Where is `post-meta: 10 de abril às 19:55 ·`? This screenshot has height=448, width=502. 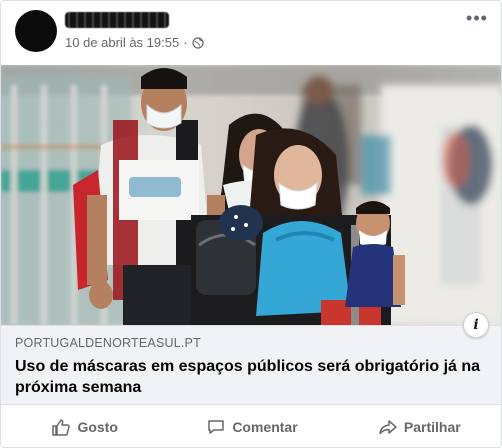 post-meta: 10 de abril às 19:55 · is located at coordinates (134, 42).